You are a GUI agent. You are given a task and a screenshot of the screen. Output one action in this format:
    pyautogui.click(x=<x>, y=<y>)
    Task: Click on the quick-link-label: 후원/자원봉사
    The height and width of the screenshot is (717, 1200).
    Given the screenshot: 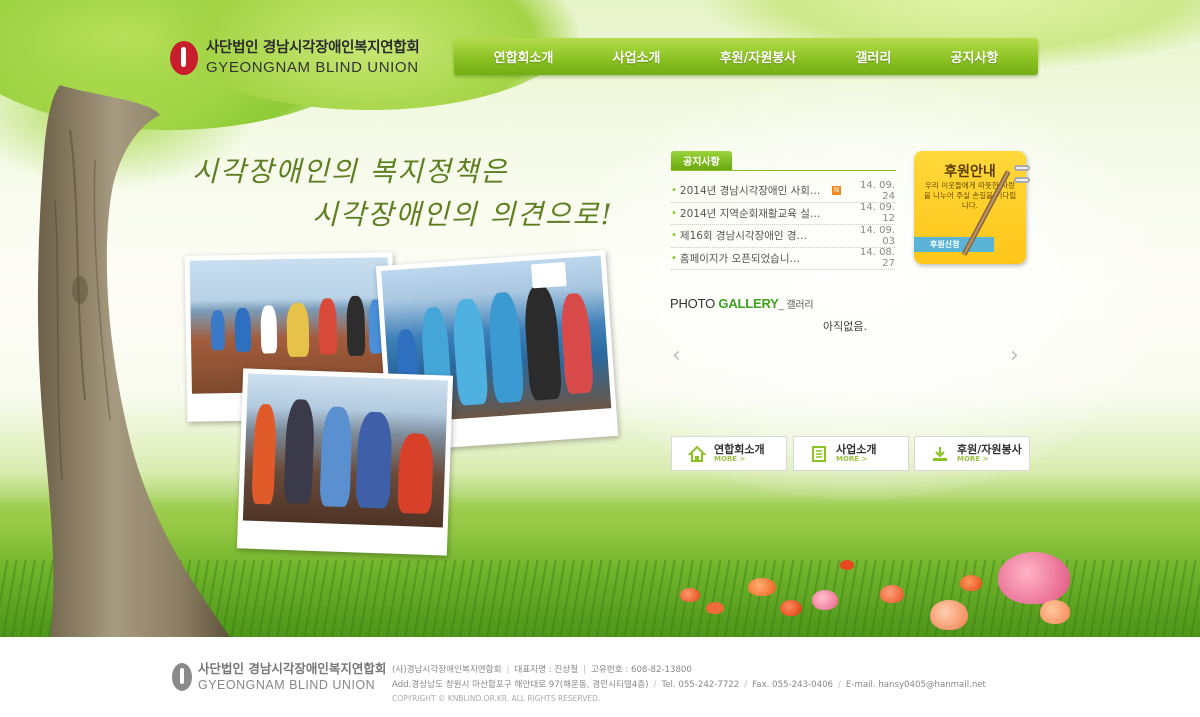 What is the action you would take?
    pyautogui.click(x=989, y=449)
    